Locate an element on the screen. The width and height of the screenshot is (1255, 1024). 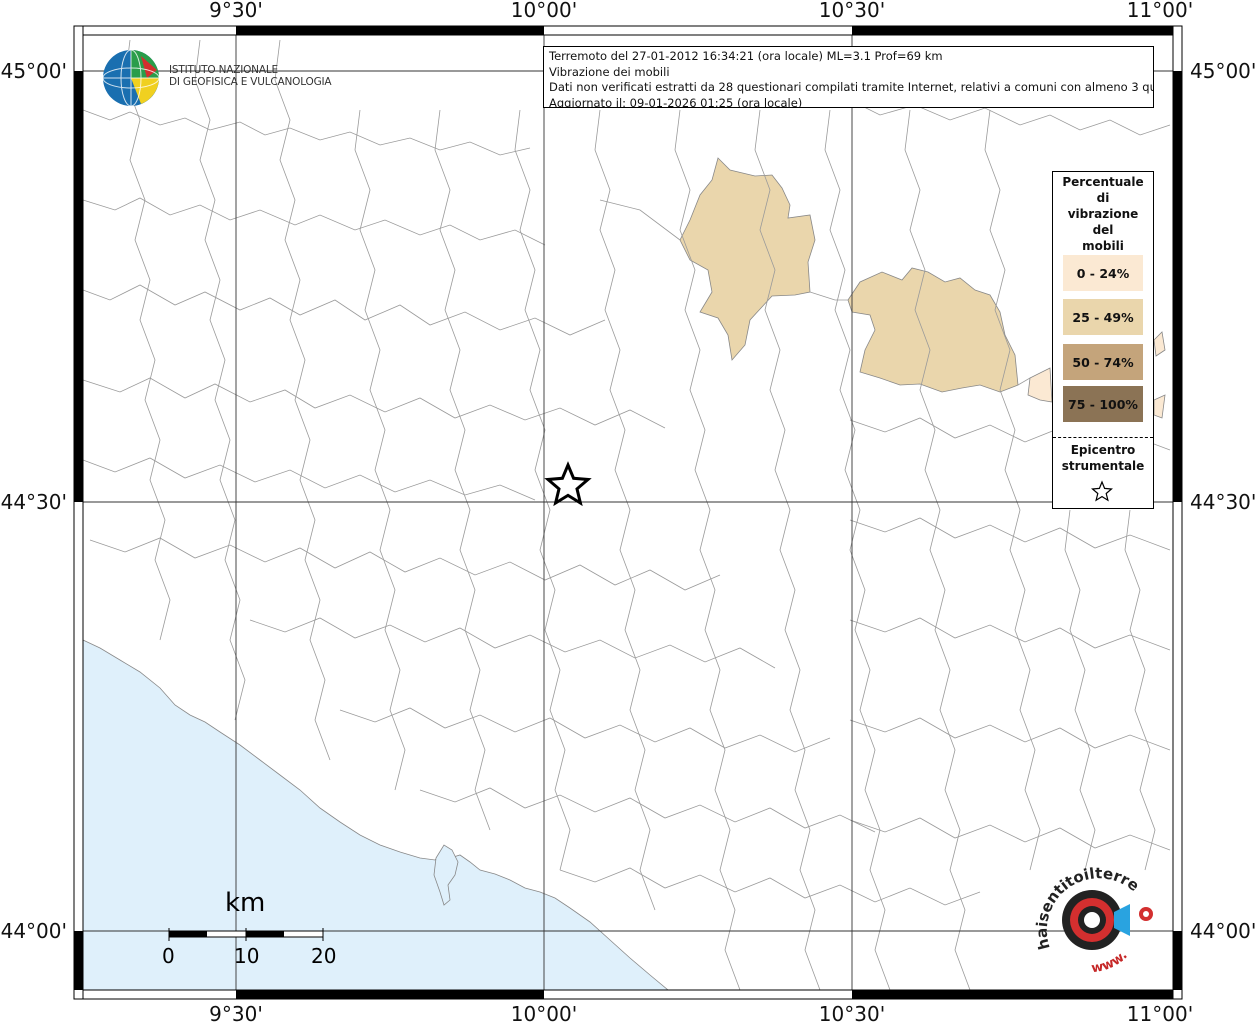
event-info-line2: Vibrazione dei mobili is located at coordinates (609, 71).